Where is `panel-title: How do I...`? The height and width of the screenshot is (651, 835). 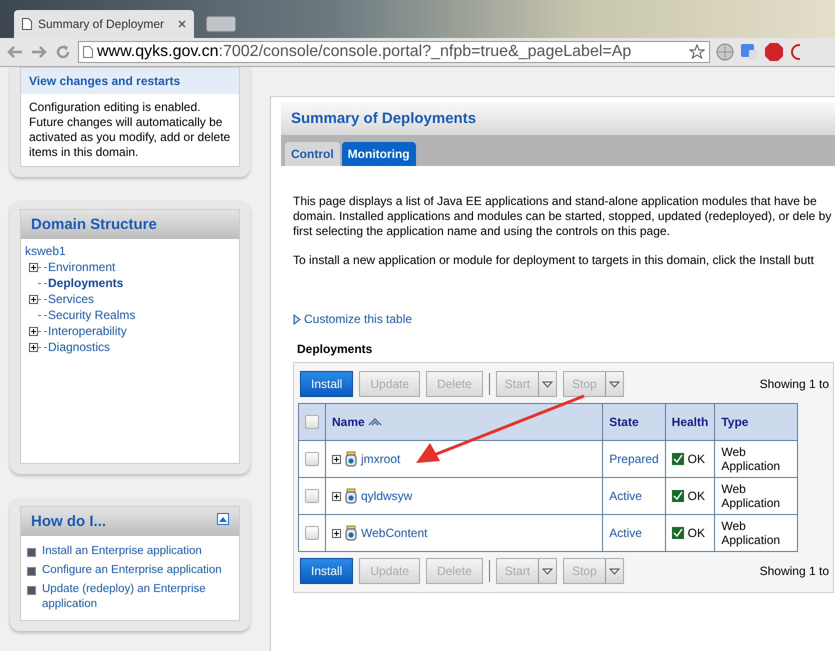
panel-title: How do I... is located at coordinates (68, 521).